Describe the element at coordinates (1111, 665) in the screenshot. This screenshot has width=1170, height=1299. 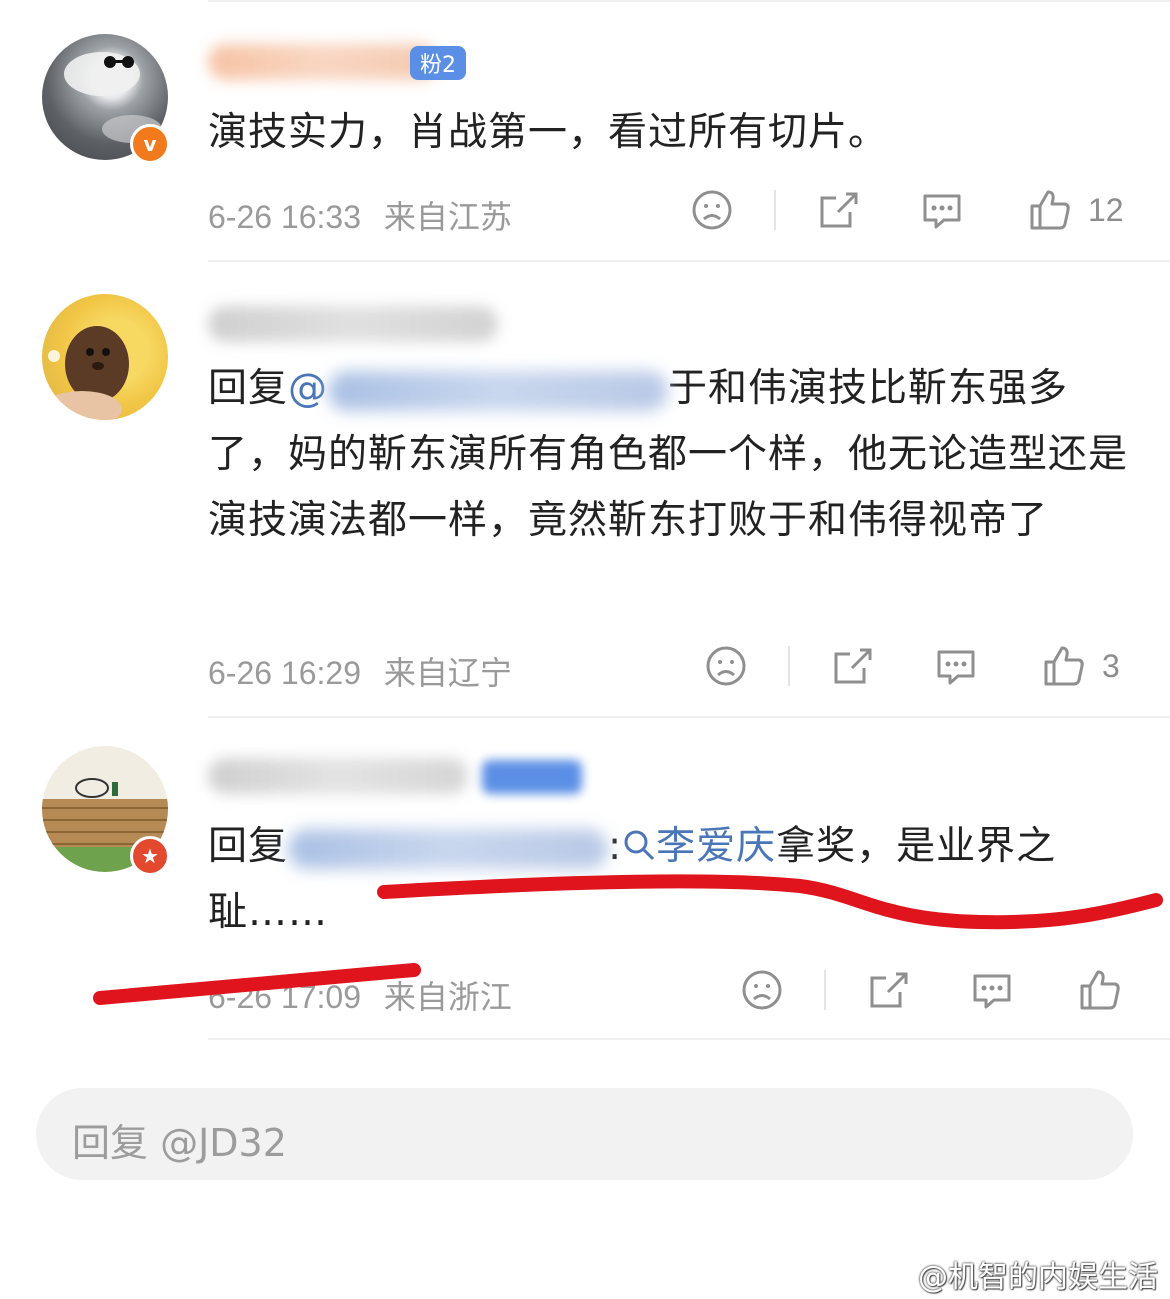
I see `like-count: 3` at that location.